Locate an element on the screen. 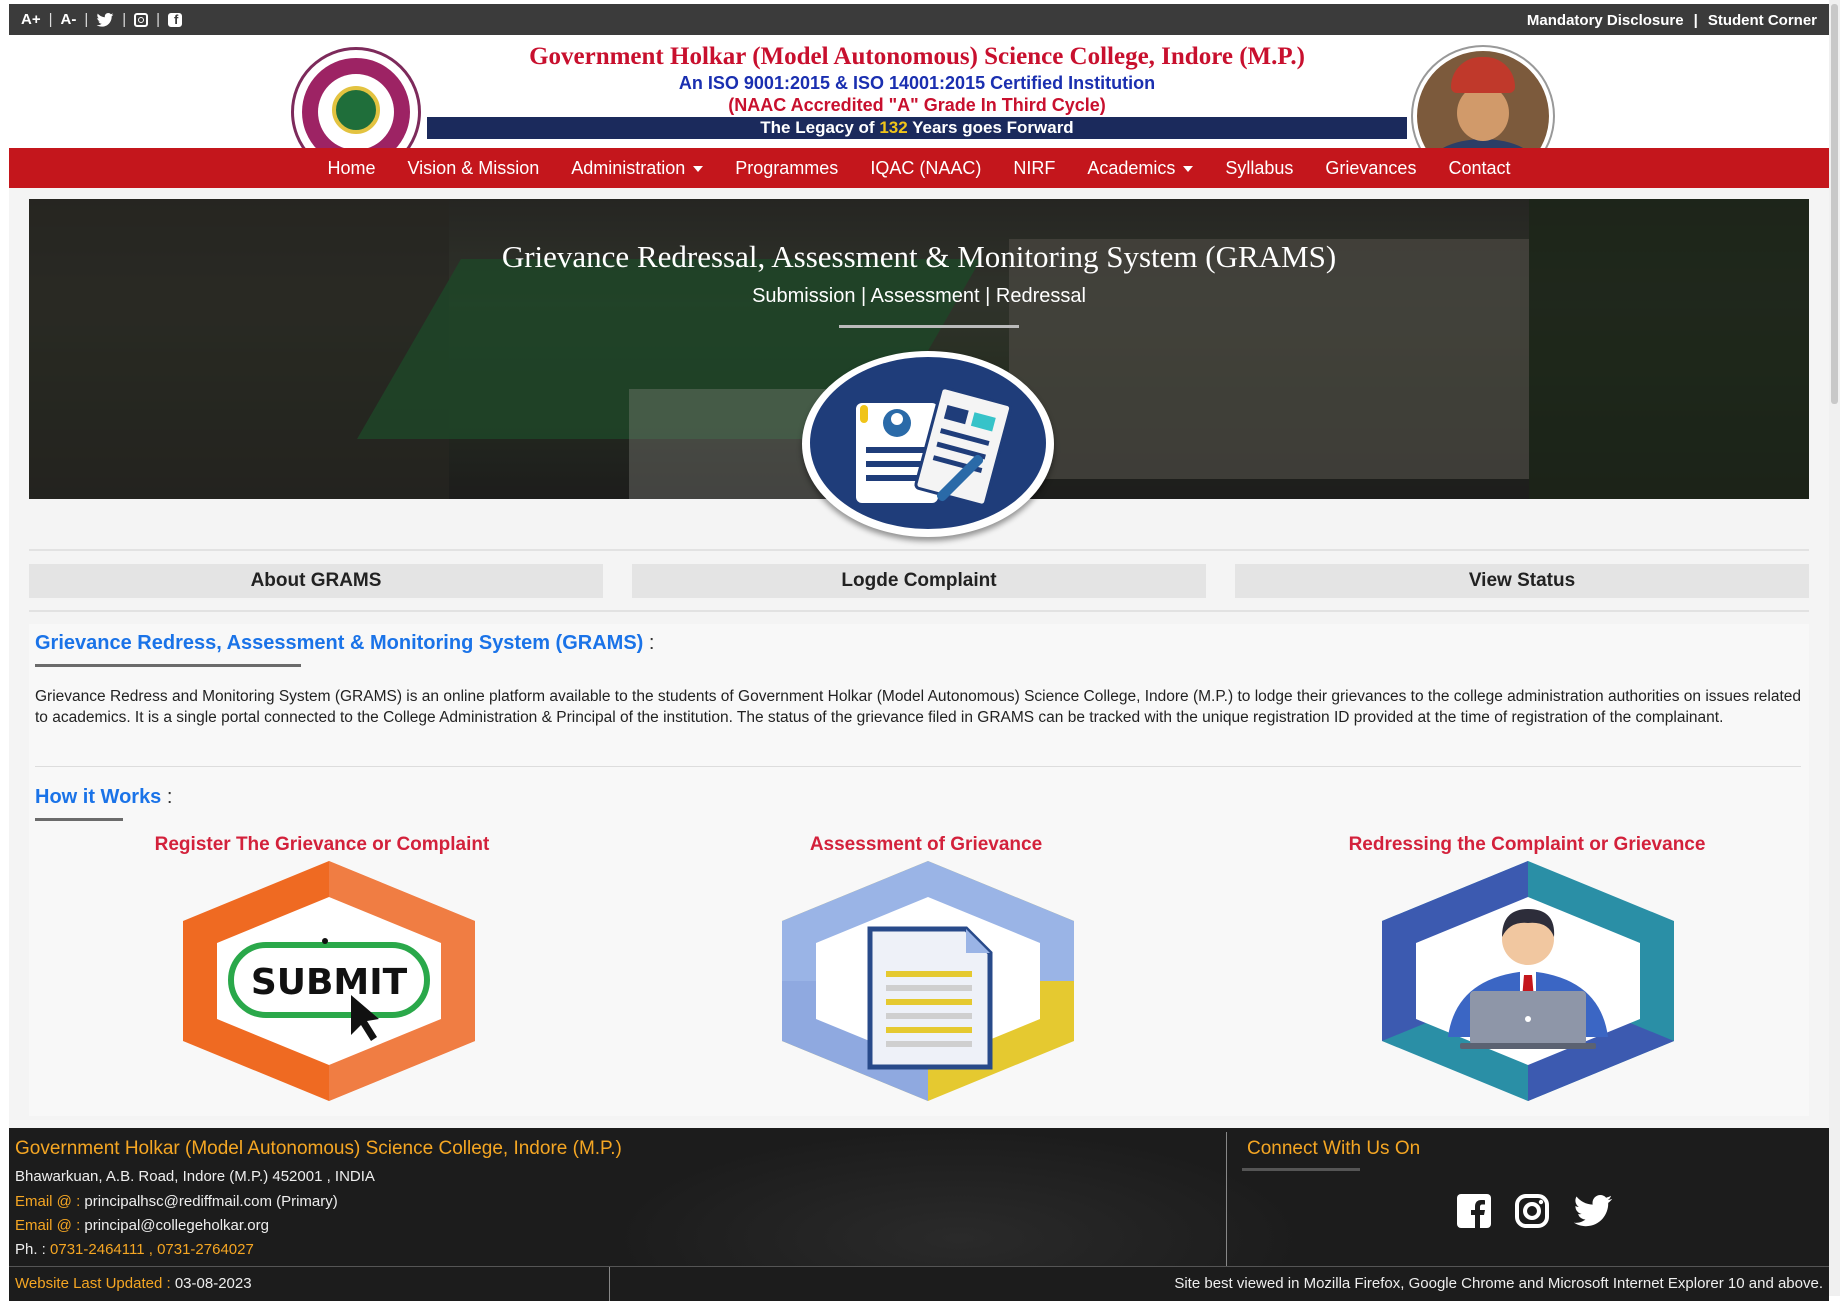  footer-social-links is located at coordinates (1535, 1211).